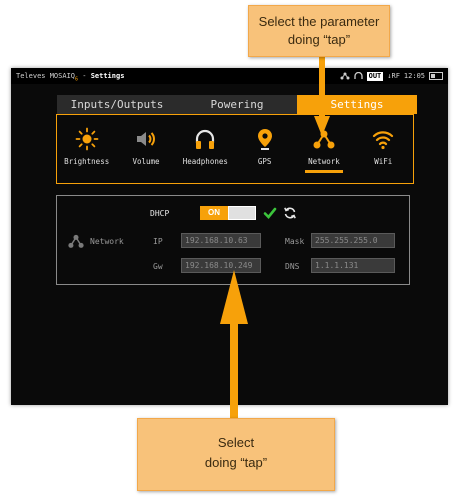  What do you see at coordinates (375, 76) in the screenshot?
I see `out-badge: OUT` at bounding box center [375, 76].